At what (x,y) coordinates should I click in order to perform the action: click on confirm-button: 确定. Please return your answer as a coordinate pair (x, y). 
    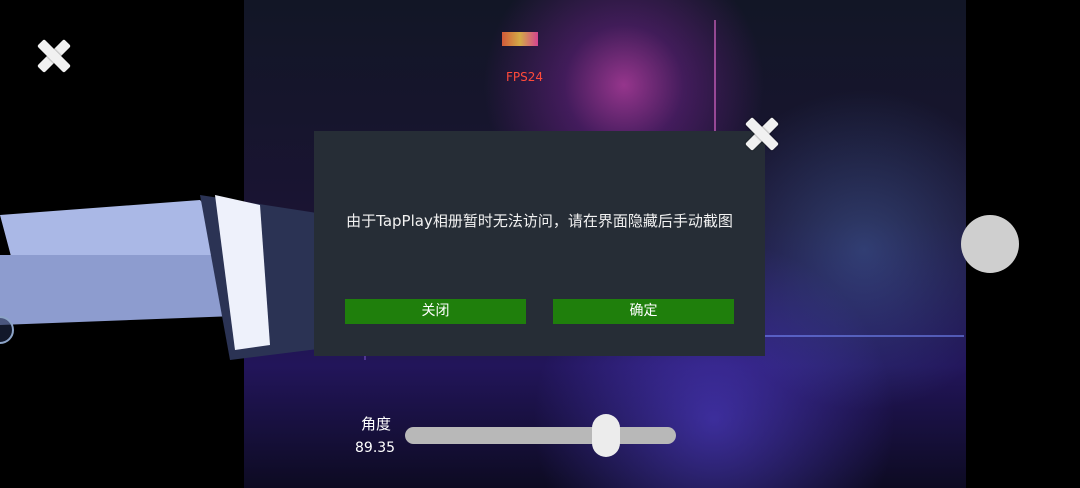
    Looking at the image, I should click on (643, 311).